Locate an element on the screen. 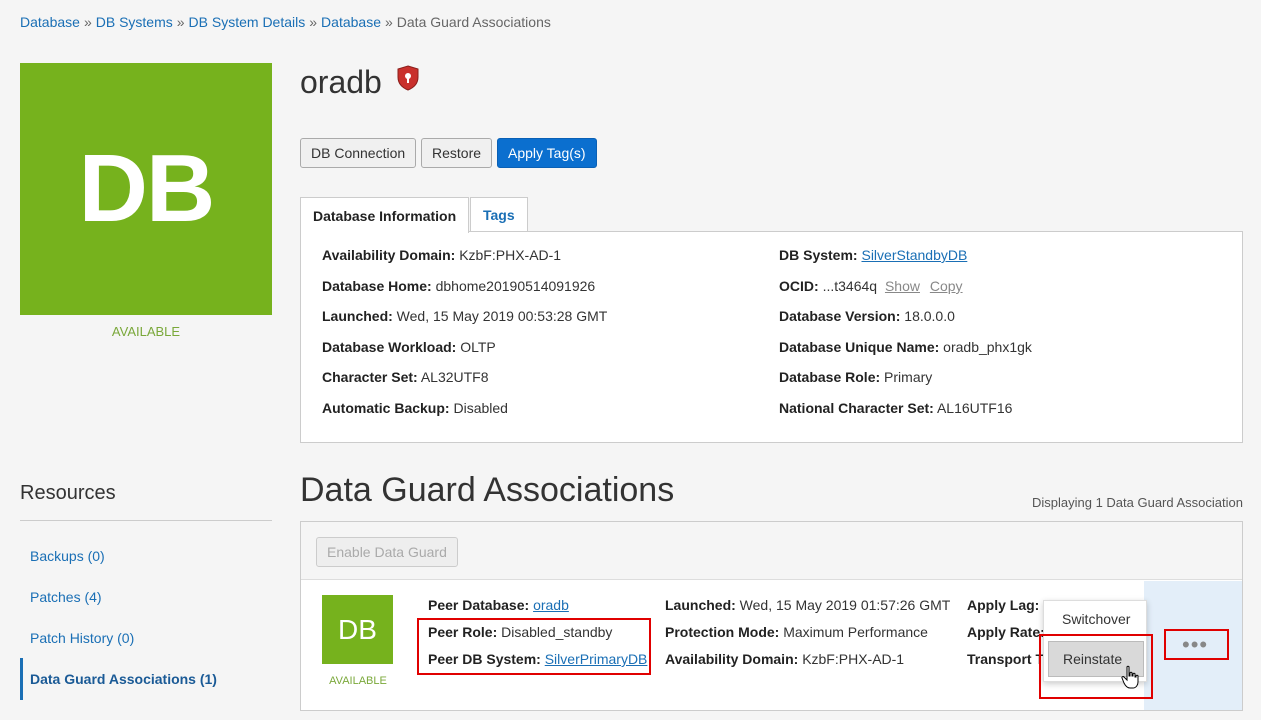 This screenshot has height=720, width=1261. peer-database-status: AVAILABLE is located at coordinates (358, 681).